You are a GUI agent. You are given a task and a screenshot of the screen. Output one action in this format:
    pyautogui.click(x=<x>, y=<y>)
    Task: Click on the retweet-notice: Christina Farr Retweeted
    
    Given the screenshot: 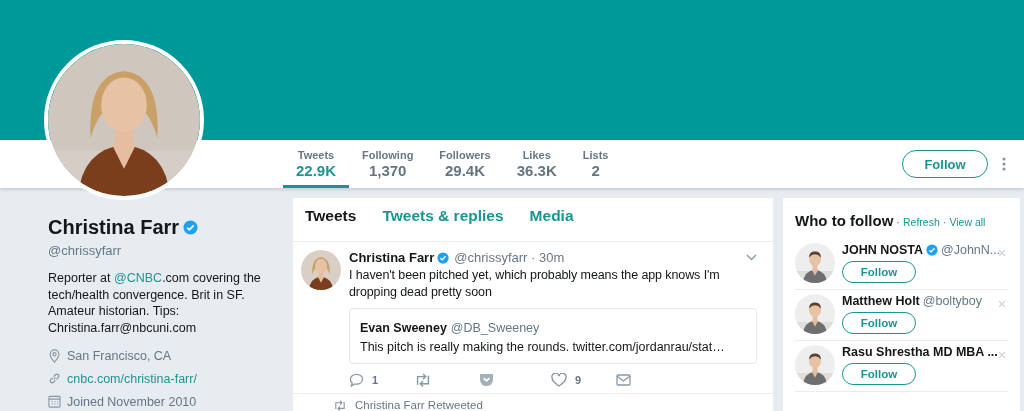 What is the action you would take?
    pyautogui.click(x=419, y=405)
    